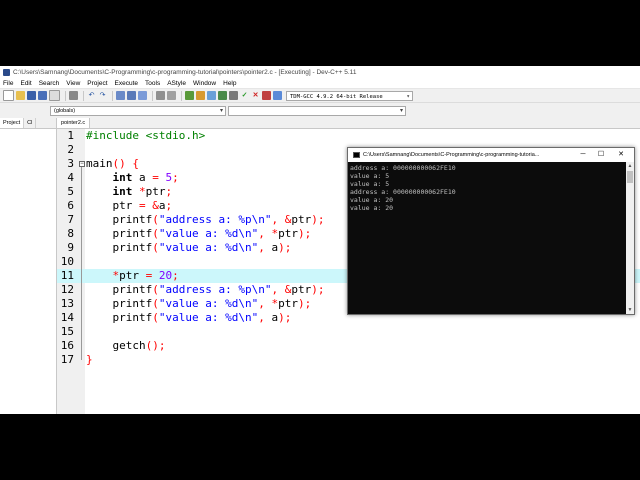  I want to click on save-all-icon, so click(42, 95).